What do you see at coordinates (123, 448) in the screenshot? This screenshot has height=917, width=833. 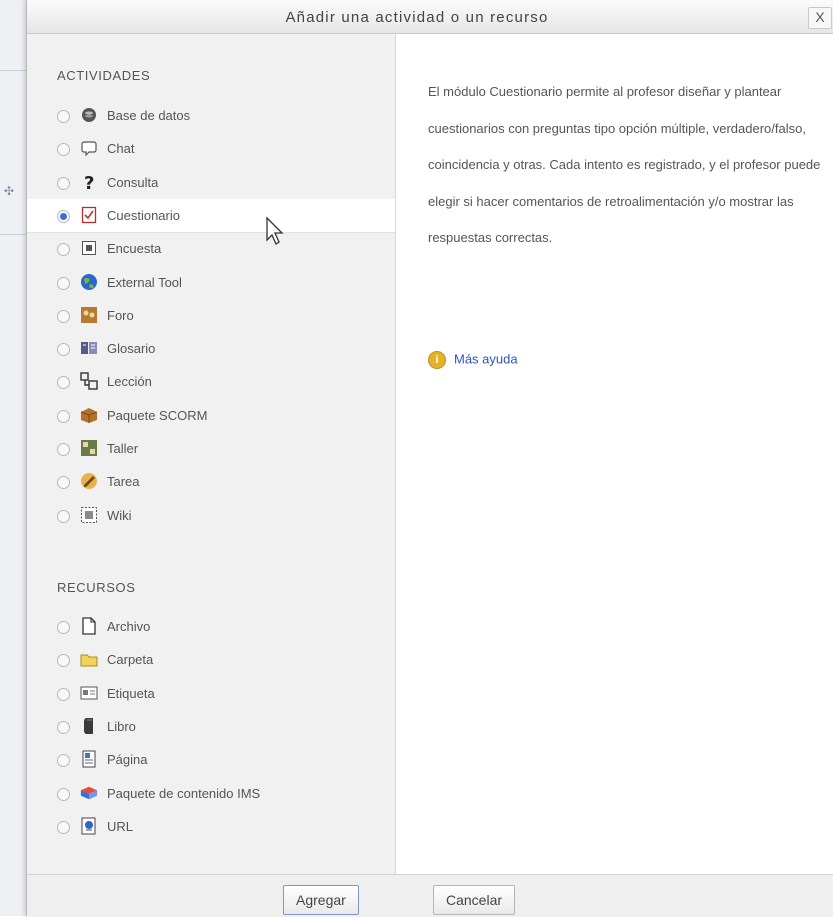 I see `option-label: Taller` at bounding box center [123, 448].